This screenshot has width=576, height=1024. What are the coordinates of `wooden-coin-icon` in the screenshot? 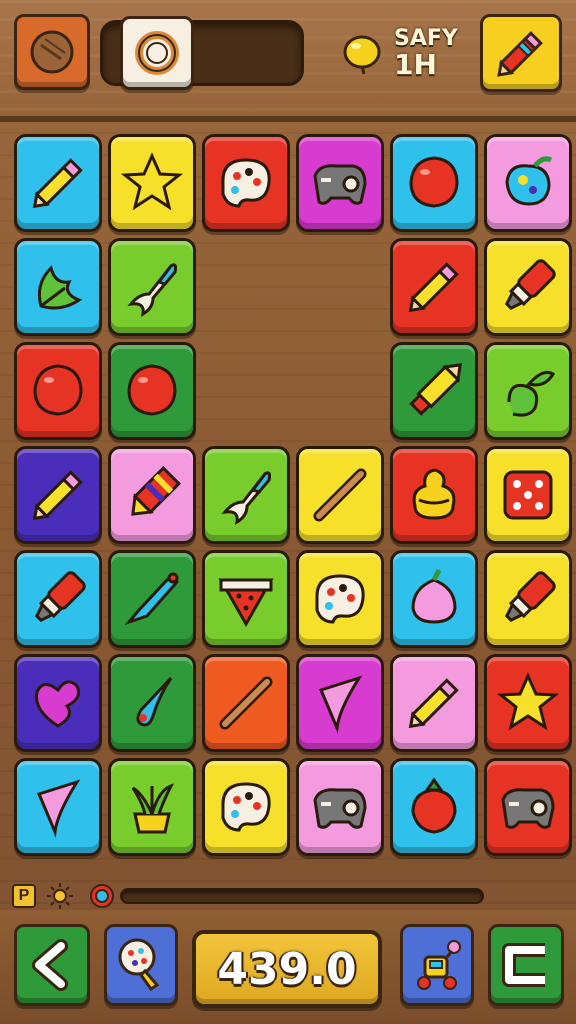 It's located at (52, 52).